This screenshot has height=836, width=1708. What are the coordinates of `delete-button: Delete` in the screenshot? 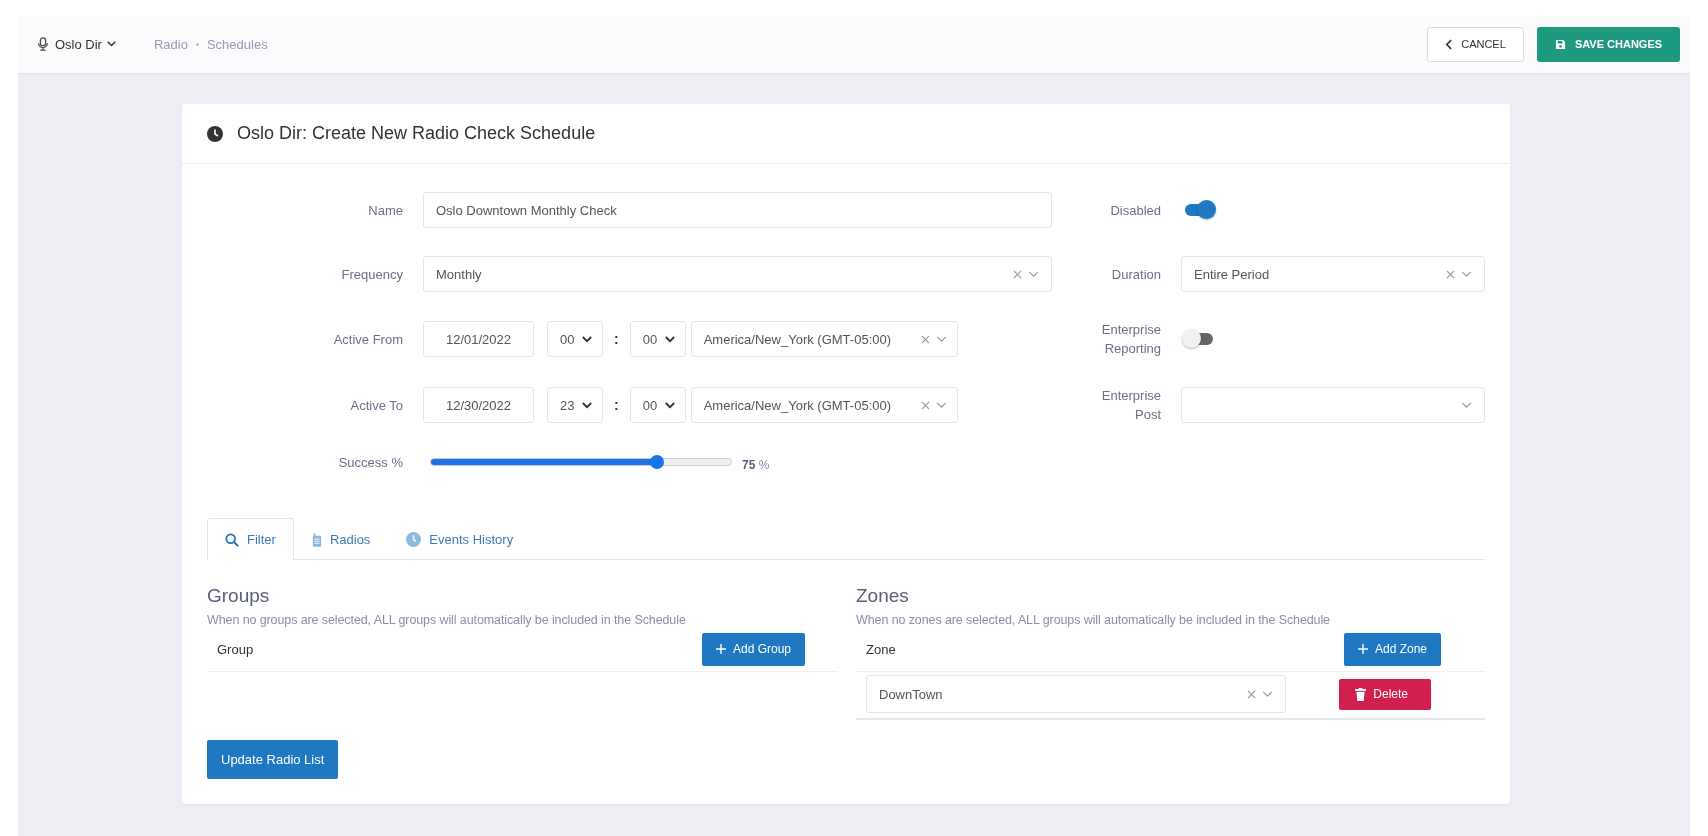 It's located at (1385, 694).